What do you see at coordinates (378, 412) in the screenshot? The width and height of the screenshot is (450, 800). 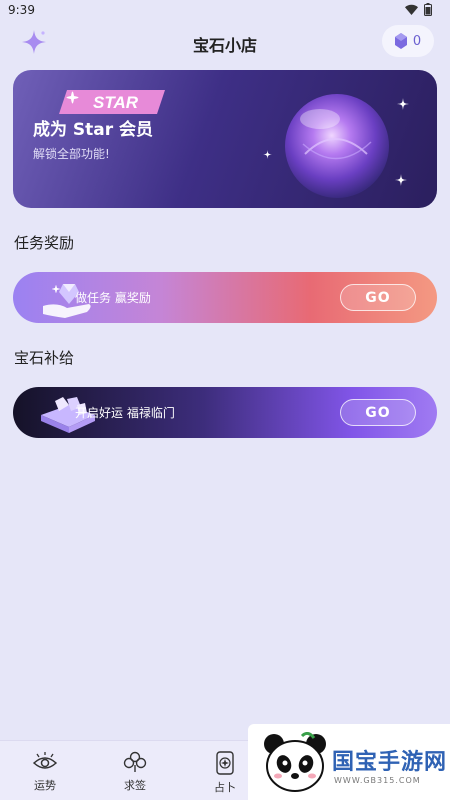 I see `supply-go-button: GO` at bounding box center [378, 412].